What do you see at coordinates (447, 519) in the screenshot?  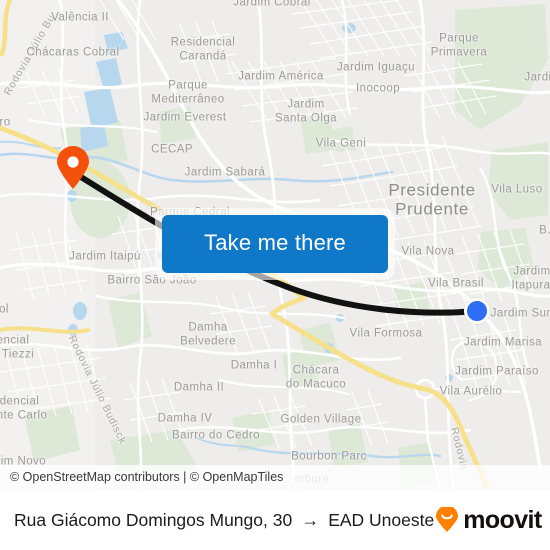 I see `moovit-pin-icon` at bounding box center [447, 519].